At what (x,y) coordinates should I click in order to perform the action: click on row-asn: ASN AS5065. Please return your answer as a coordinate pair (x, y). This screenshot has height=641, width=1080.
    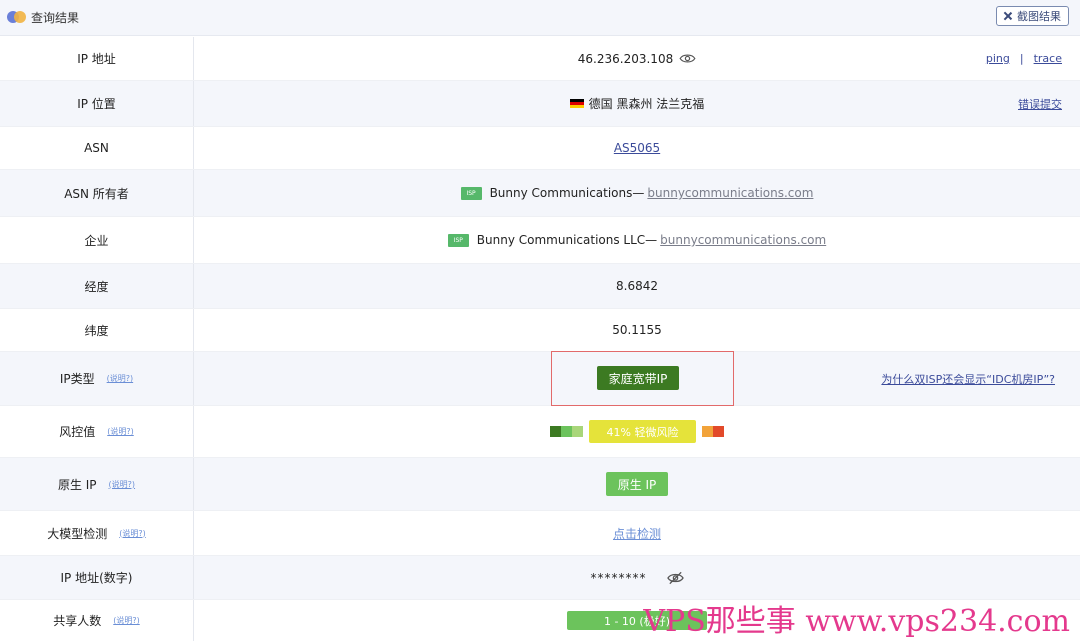
    Looking at the image, I should click on (540, 148).